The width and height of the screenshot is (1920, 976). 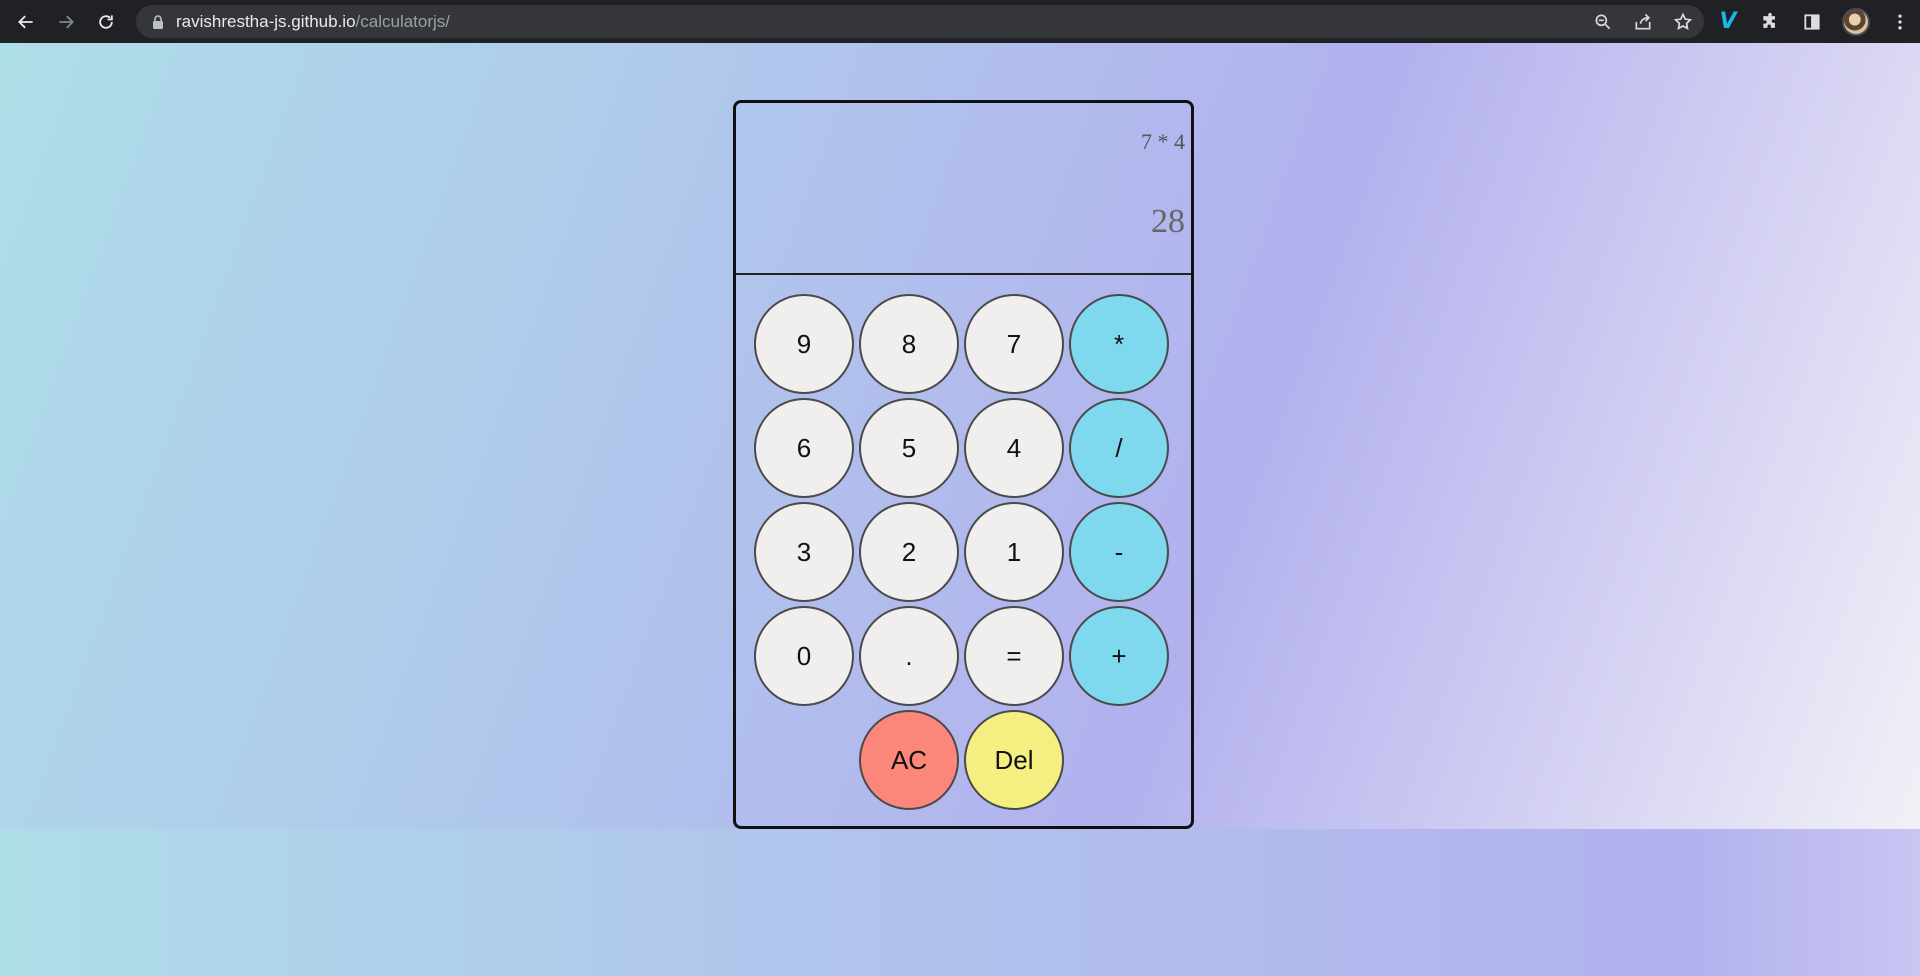 What do you see at coordinates (1119, 552) in the screenshot?
I see `key-subtract: -` at bounding box center [1119, 552].